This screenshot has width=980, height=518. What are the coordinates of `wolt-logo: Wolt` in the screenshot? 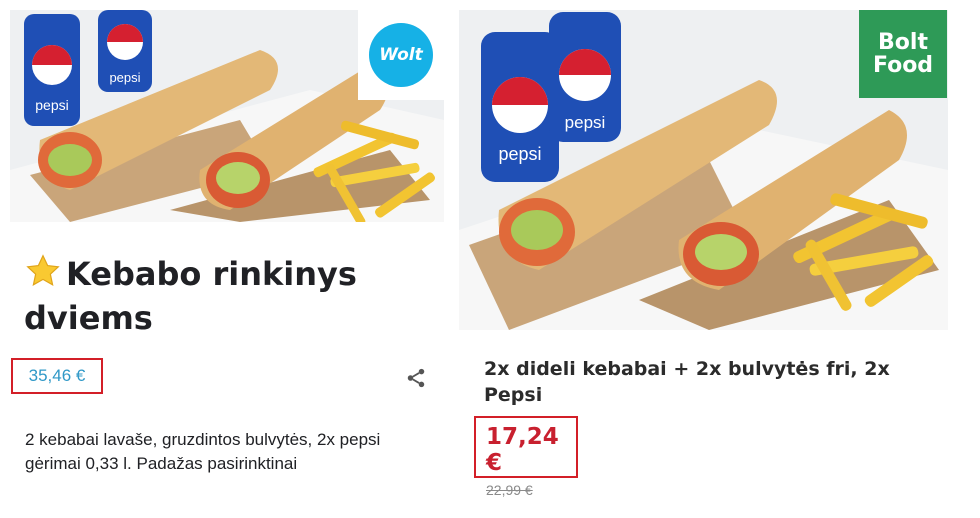 It's located at (401, 55).